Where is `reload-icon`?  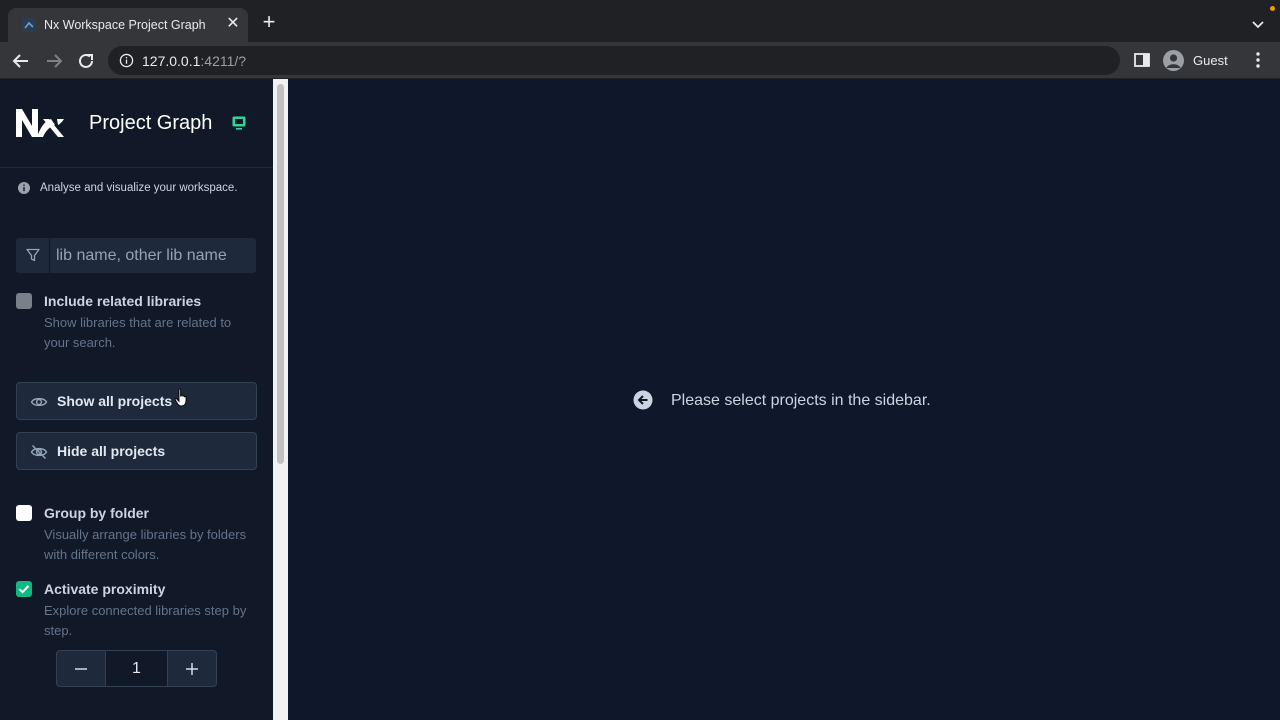 reload-icon is located at coordinates (86, 61).